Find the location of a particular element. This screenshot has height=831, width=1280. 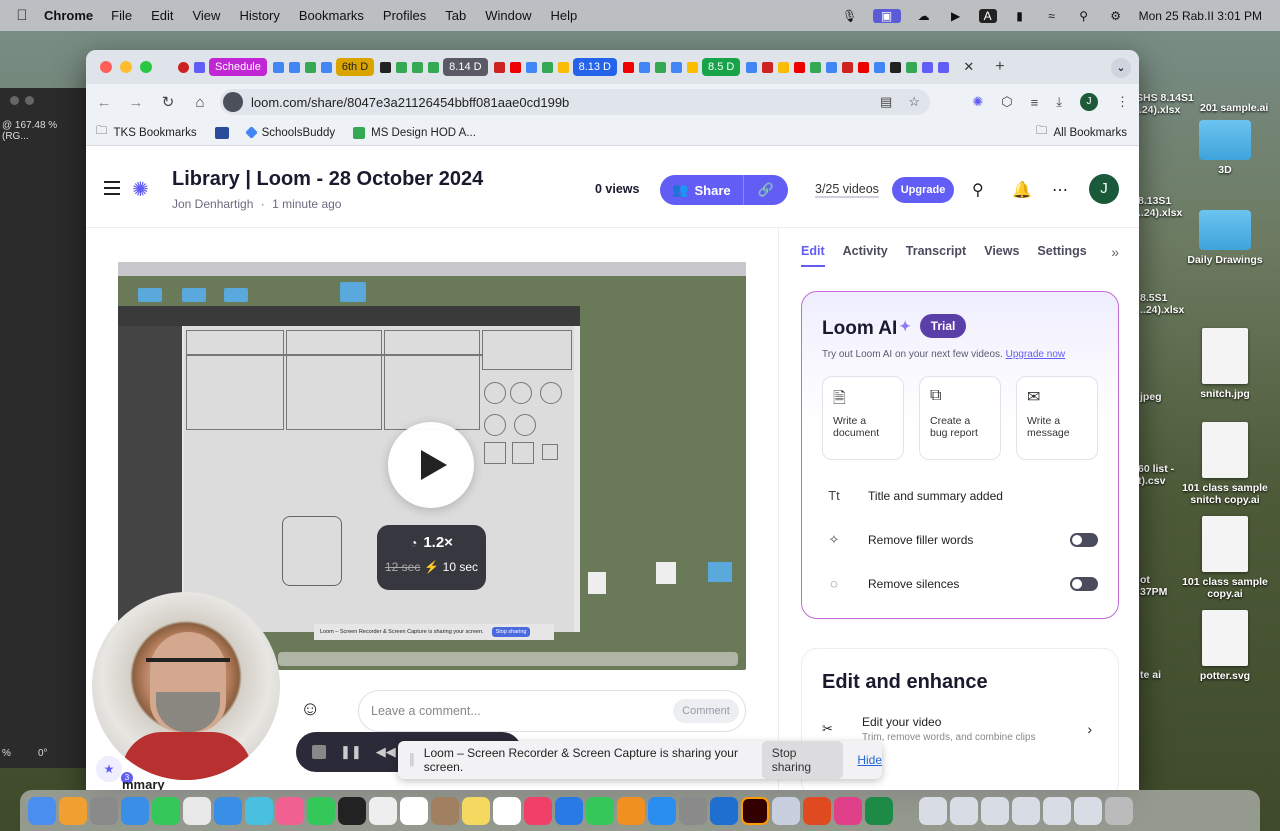

menu-file: File is located at coordinates (121, 15).